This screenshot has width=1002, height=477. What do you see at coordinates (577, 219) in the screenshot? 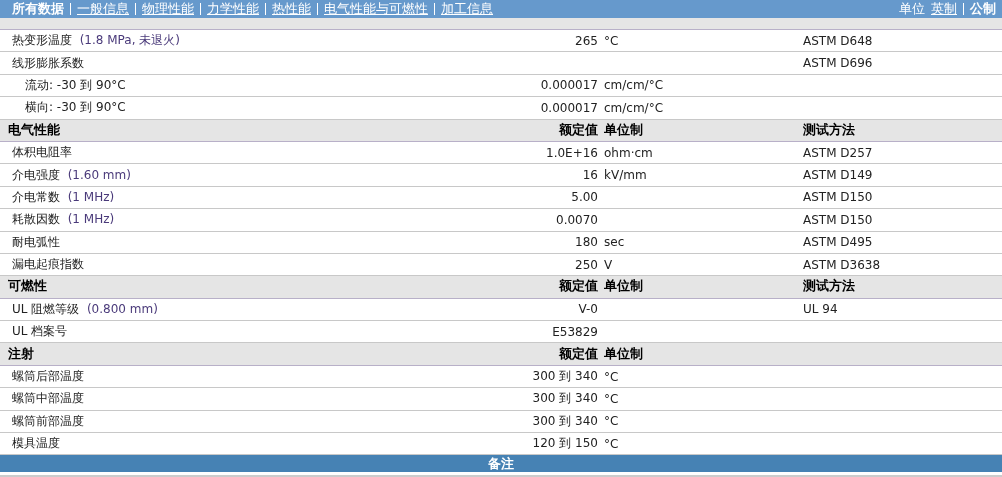
I see `value-cell: 0.0070` at bounding box center [577, 219].